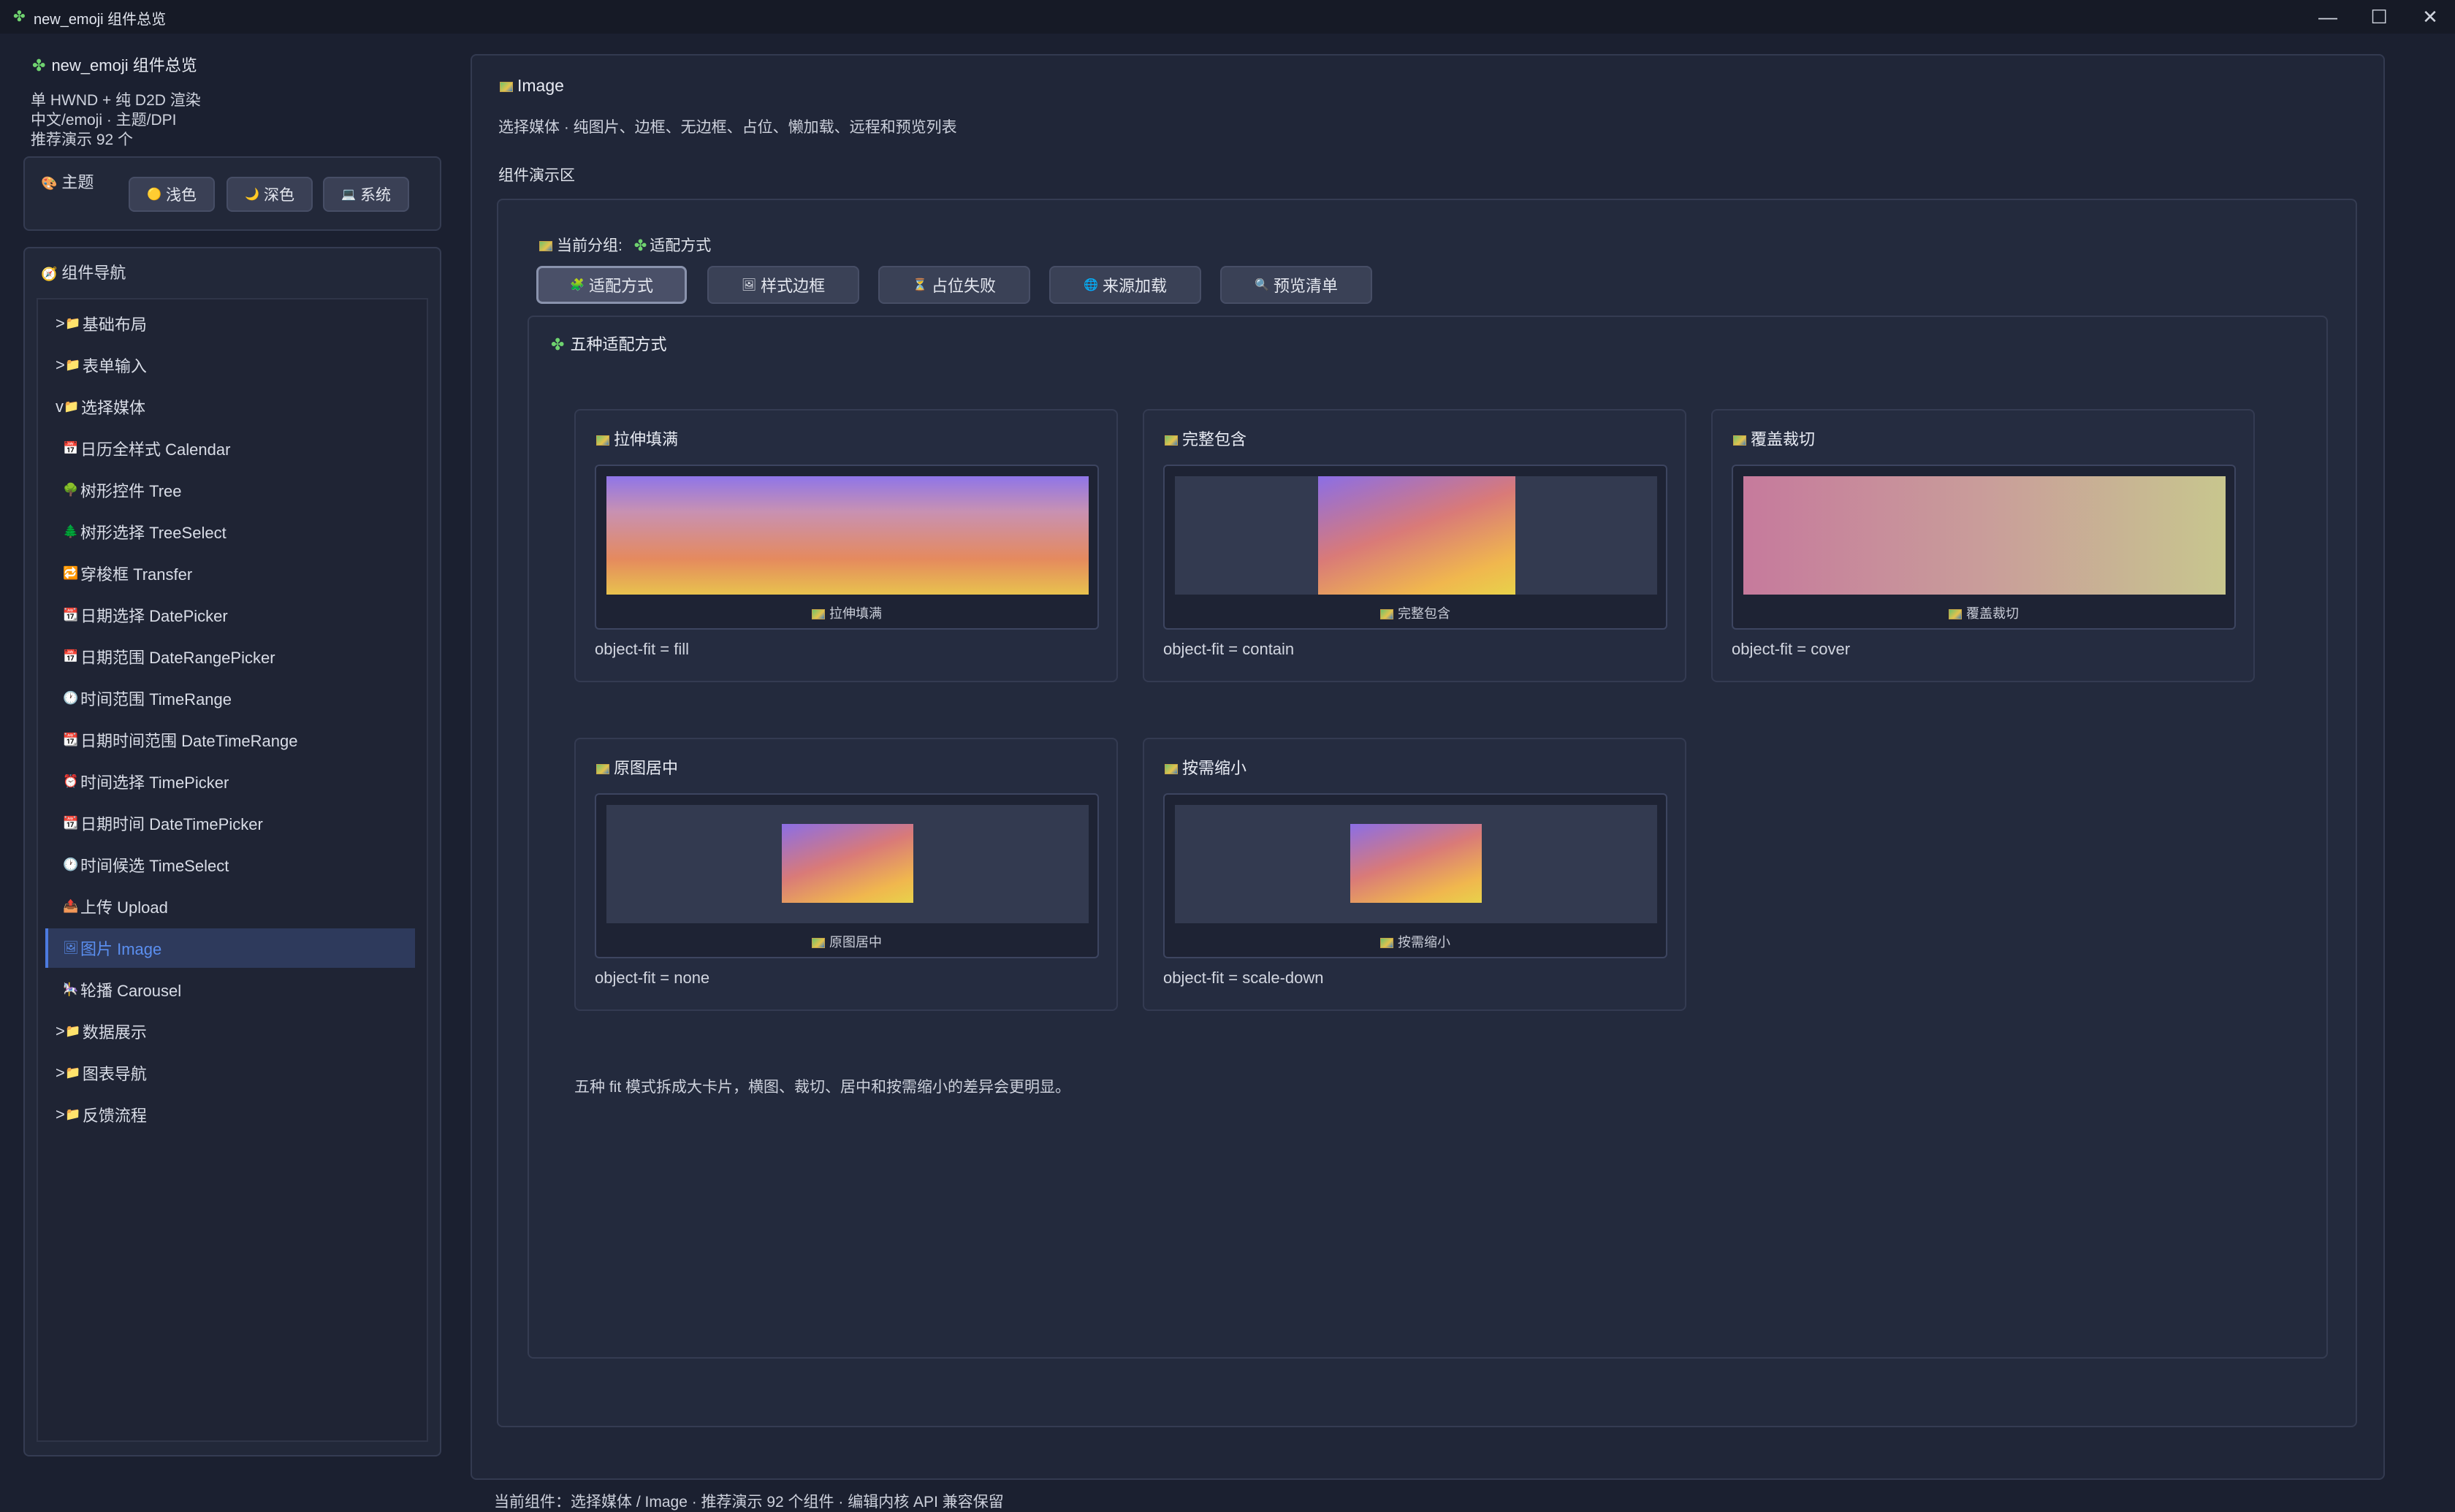 The width and height of the screenshot is (2455, 1512). Describe the element at coordinates (230, 1073) in the screenshot. I see `nav-group: > 📁 图表导航` at that location.